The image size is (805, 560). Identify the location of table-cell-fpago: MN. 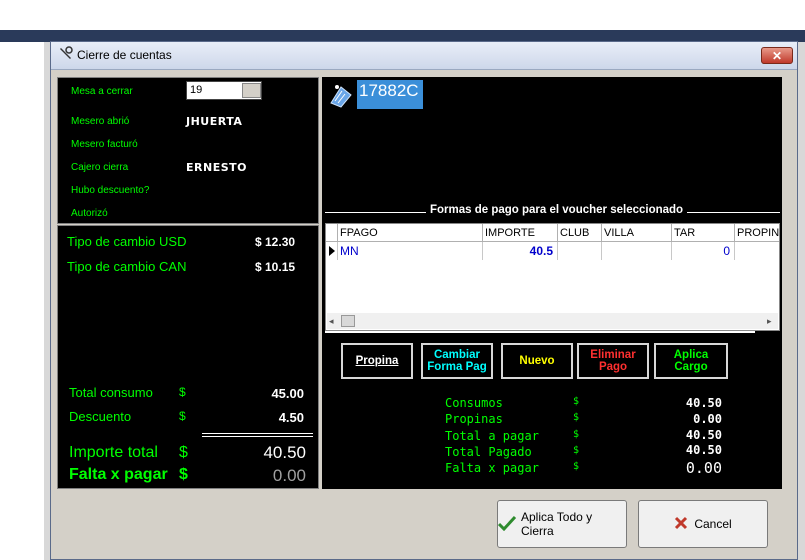
(410, 251).